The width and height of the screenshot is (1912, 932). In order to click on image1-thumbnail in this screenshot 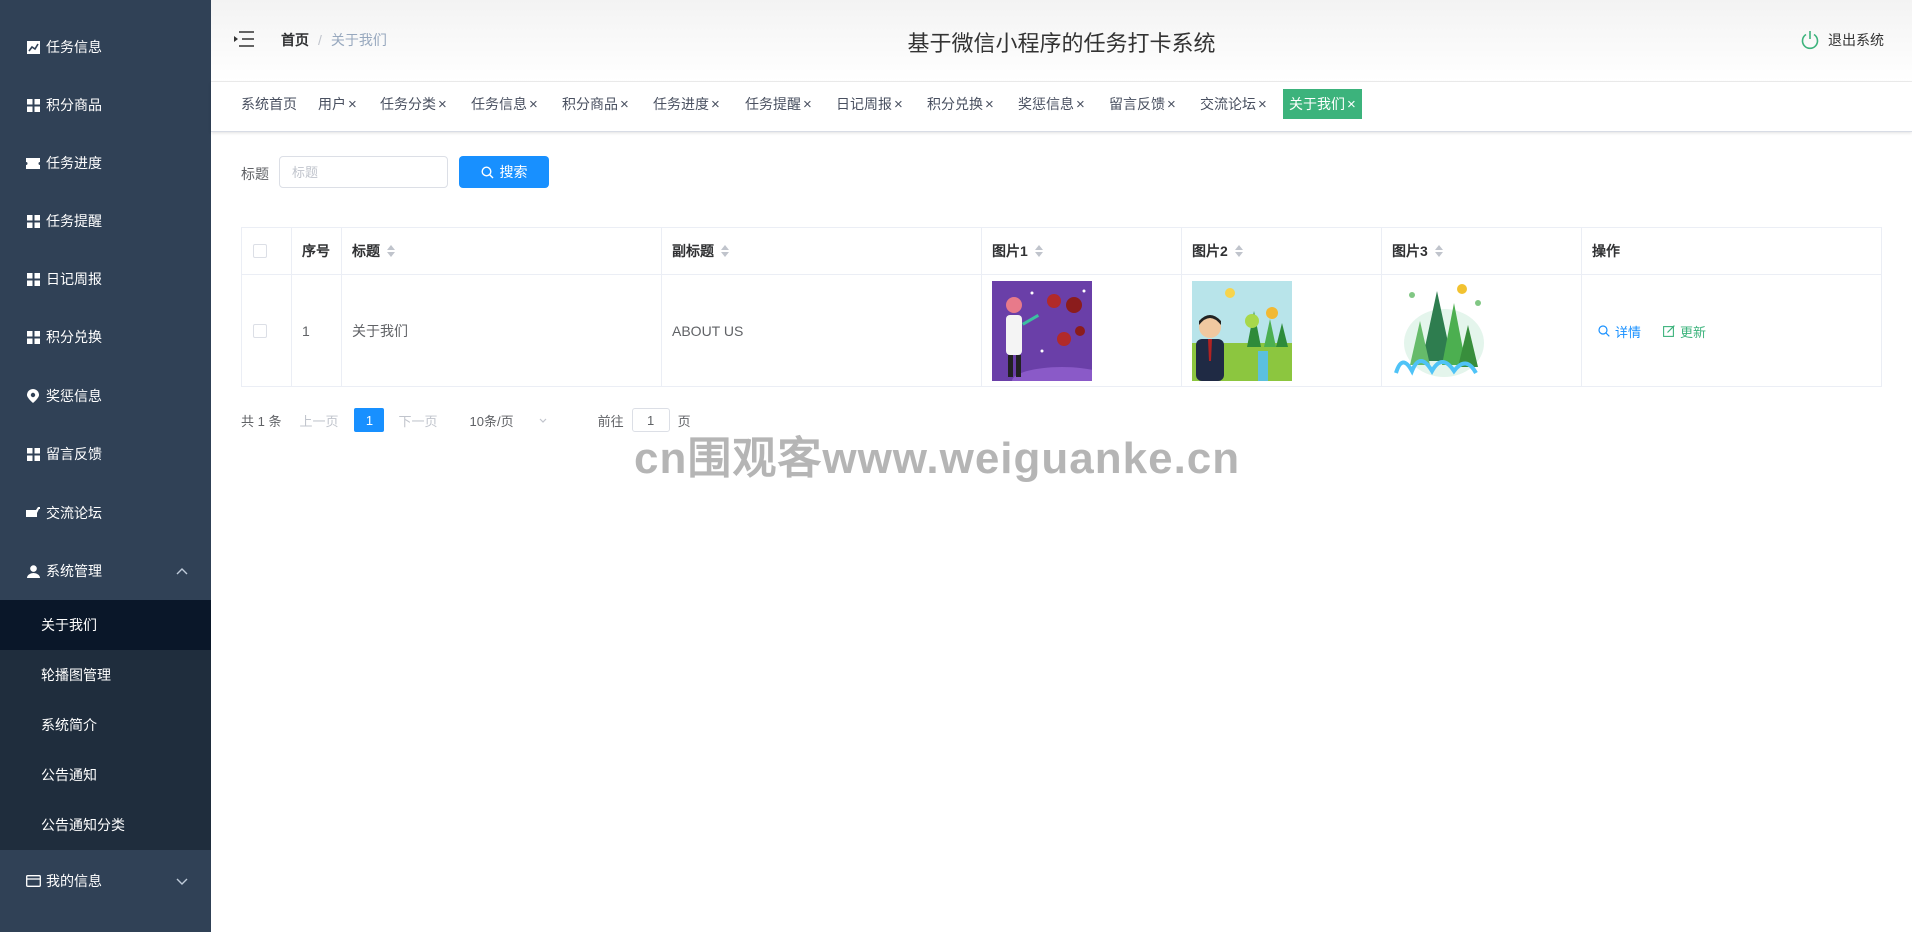, I will do `click(1042, 331)`.